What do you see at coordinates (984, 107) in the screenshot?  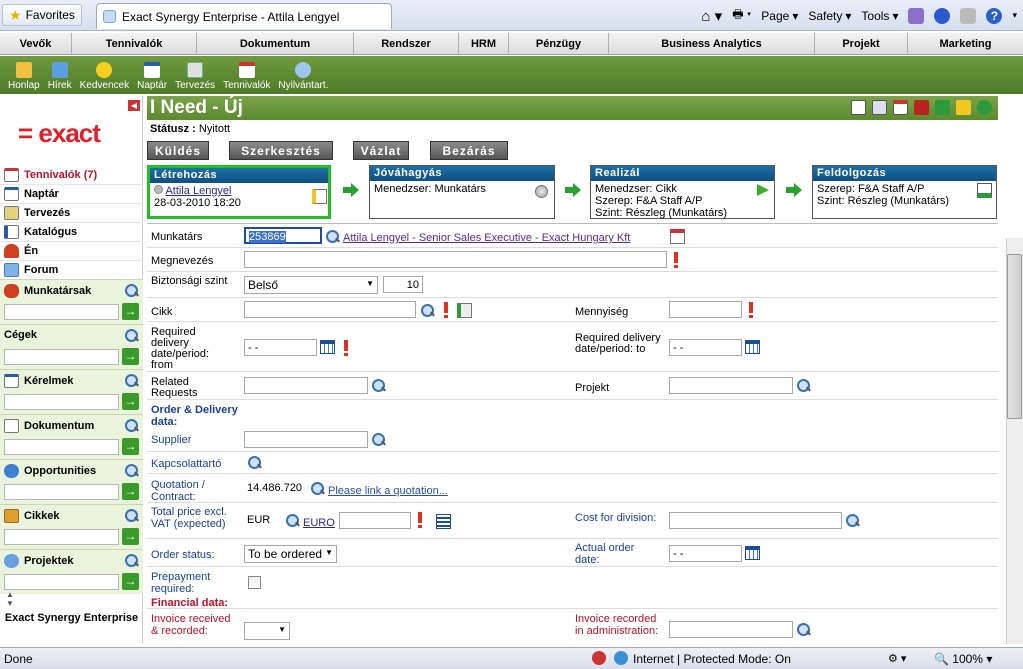 I see `help-icon` at bounding box center [984, 107].